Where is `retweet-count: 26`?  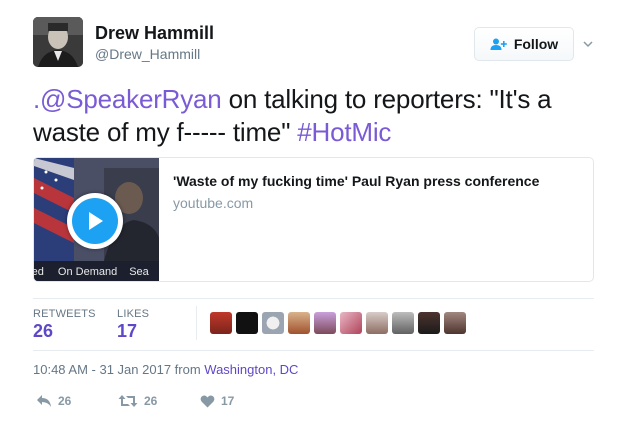 retweet-count: 26 is located at coordinates (151, 401).